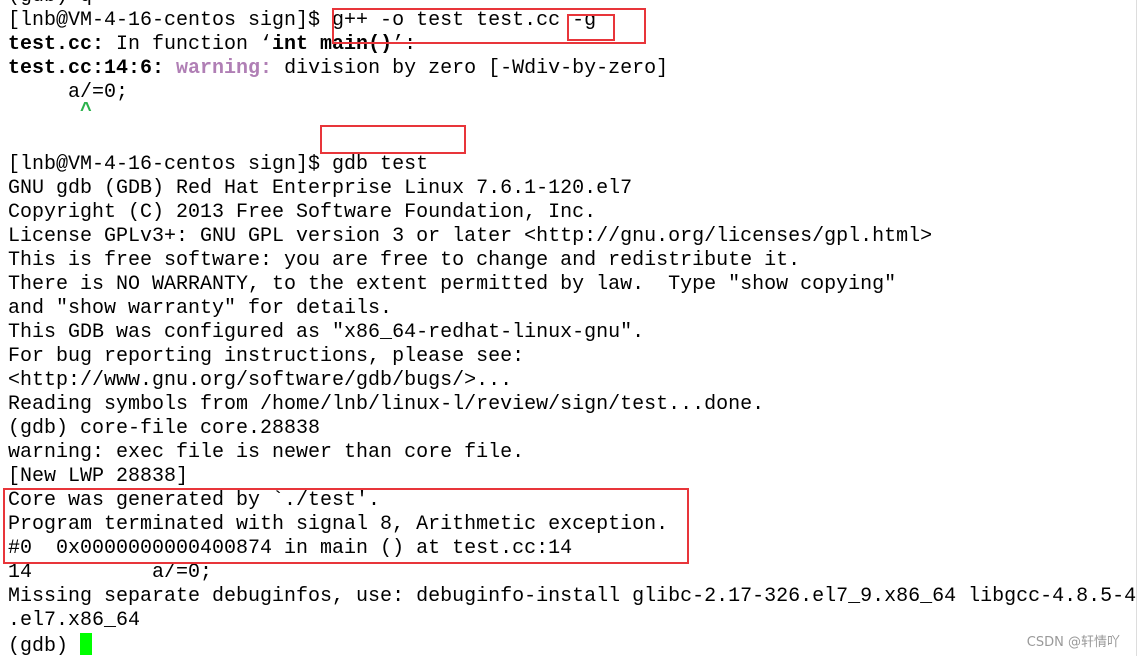 The width and height of the screenshot is (1137, 659). I want to click on terminal-line: a/=0;, so click(68, 92).